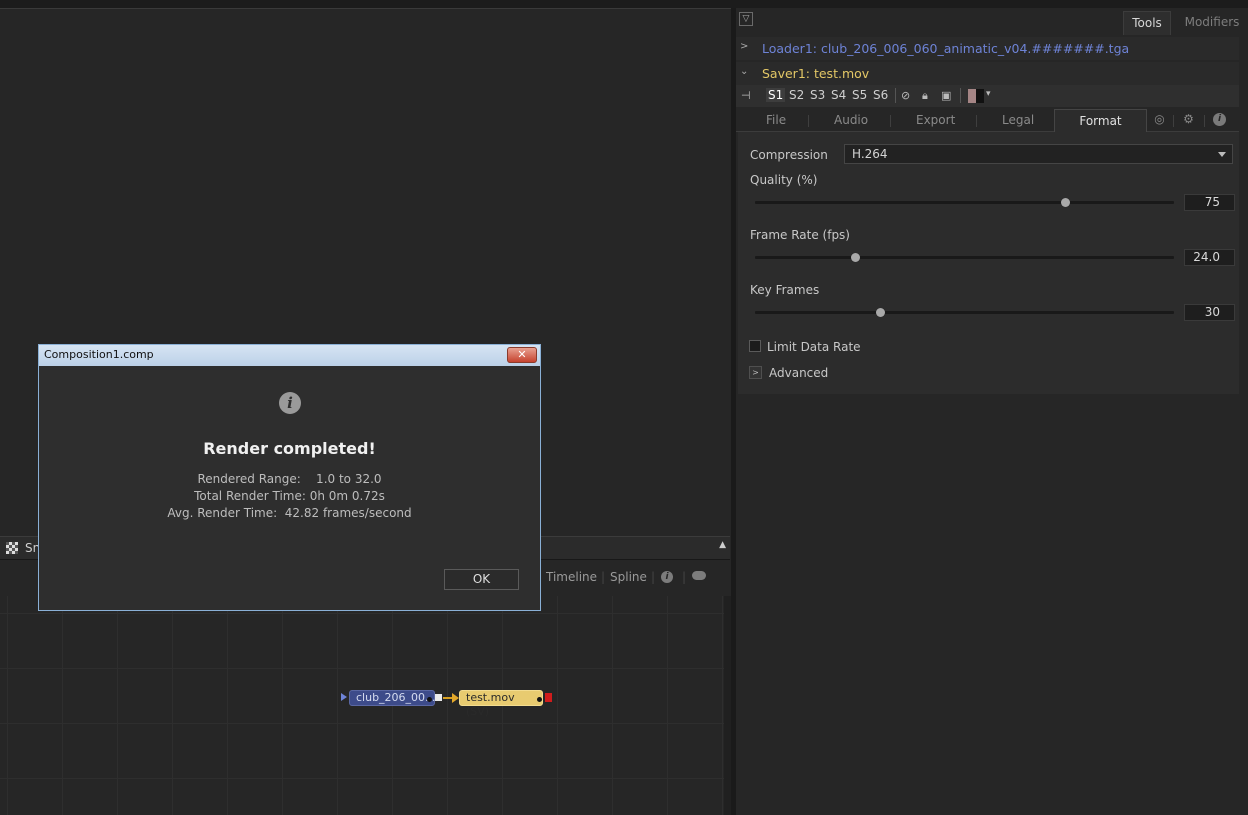  I want to click on checker-icon, so click(12, 548).